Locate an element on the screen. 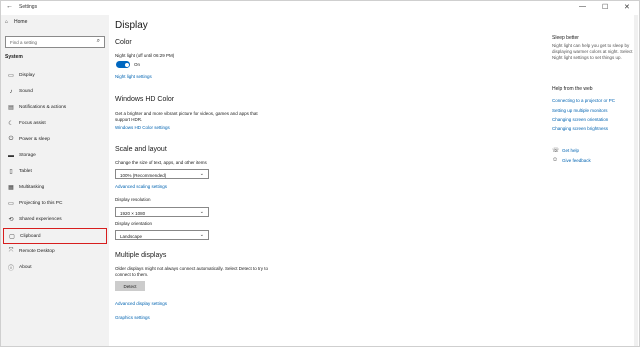 The image size is (640, 347). orientation-label: Display orientation is located at coordinates (134, 223).